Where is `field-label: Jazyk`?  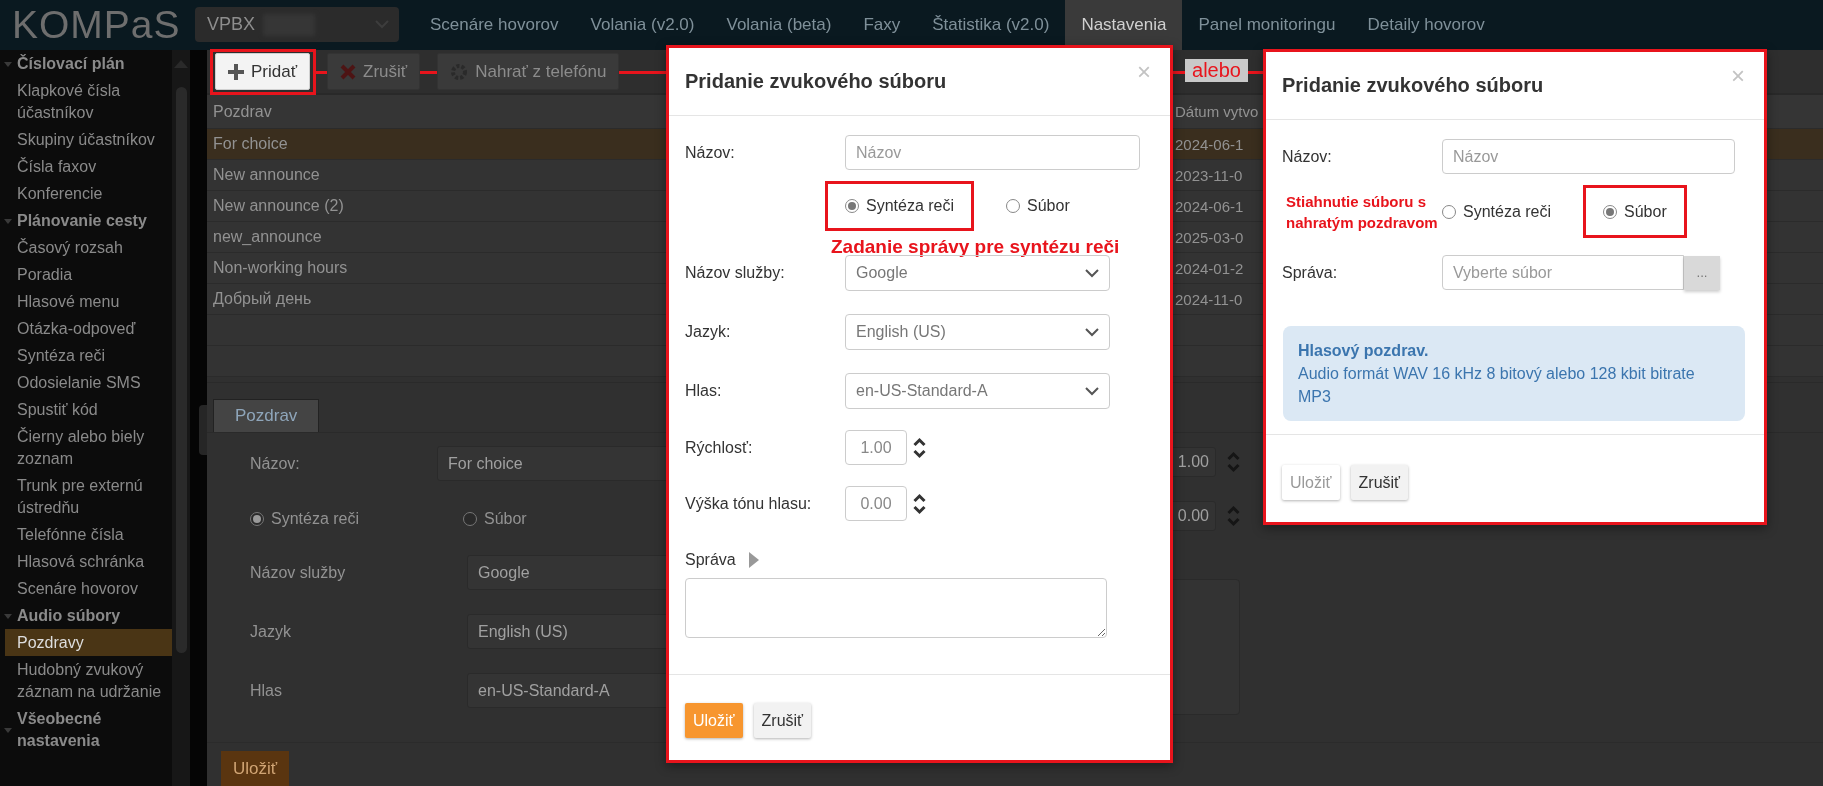 field-label: Jazyk is located at coordinates (271, 631).